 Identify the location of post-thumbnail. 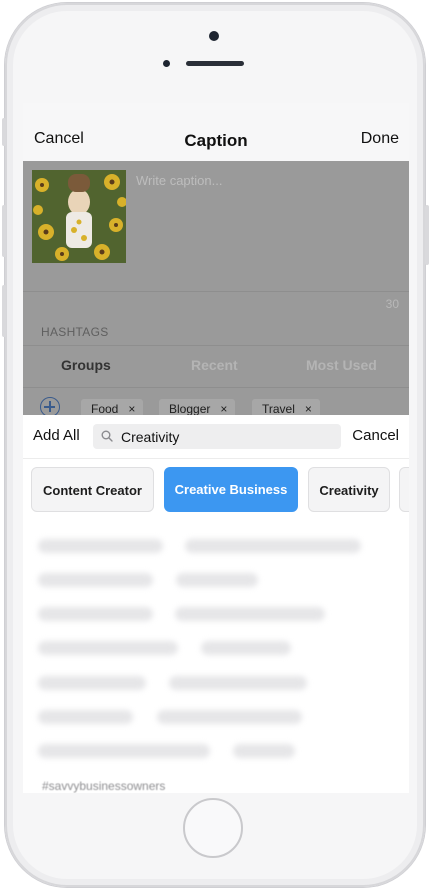
(79, 216).